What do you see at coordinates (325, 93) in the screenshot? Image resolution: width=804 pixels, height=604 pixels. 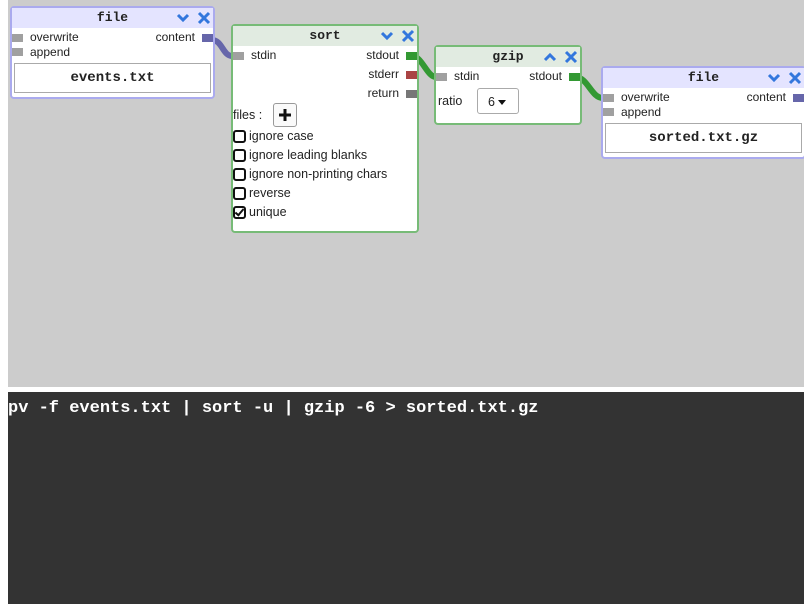 I see `port-row-return: return` at bounding box center [325, 93].